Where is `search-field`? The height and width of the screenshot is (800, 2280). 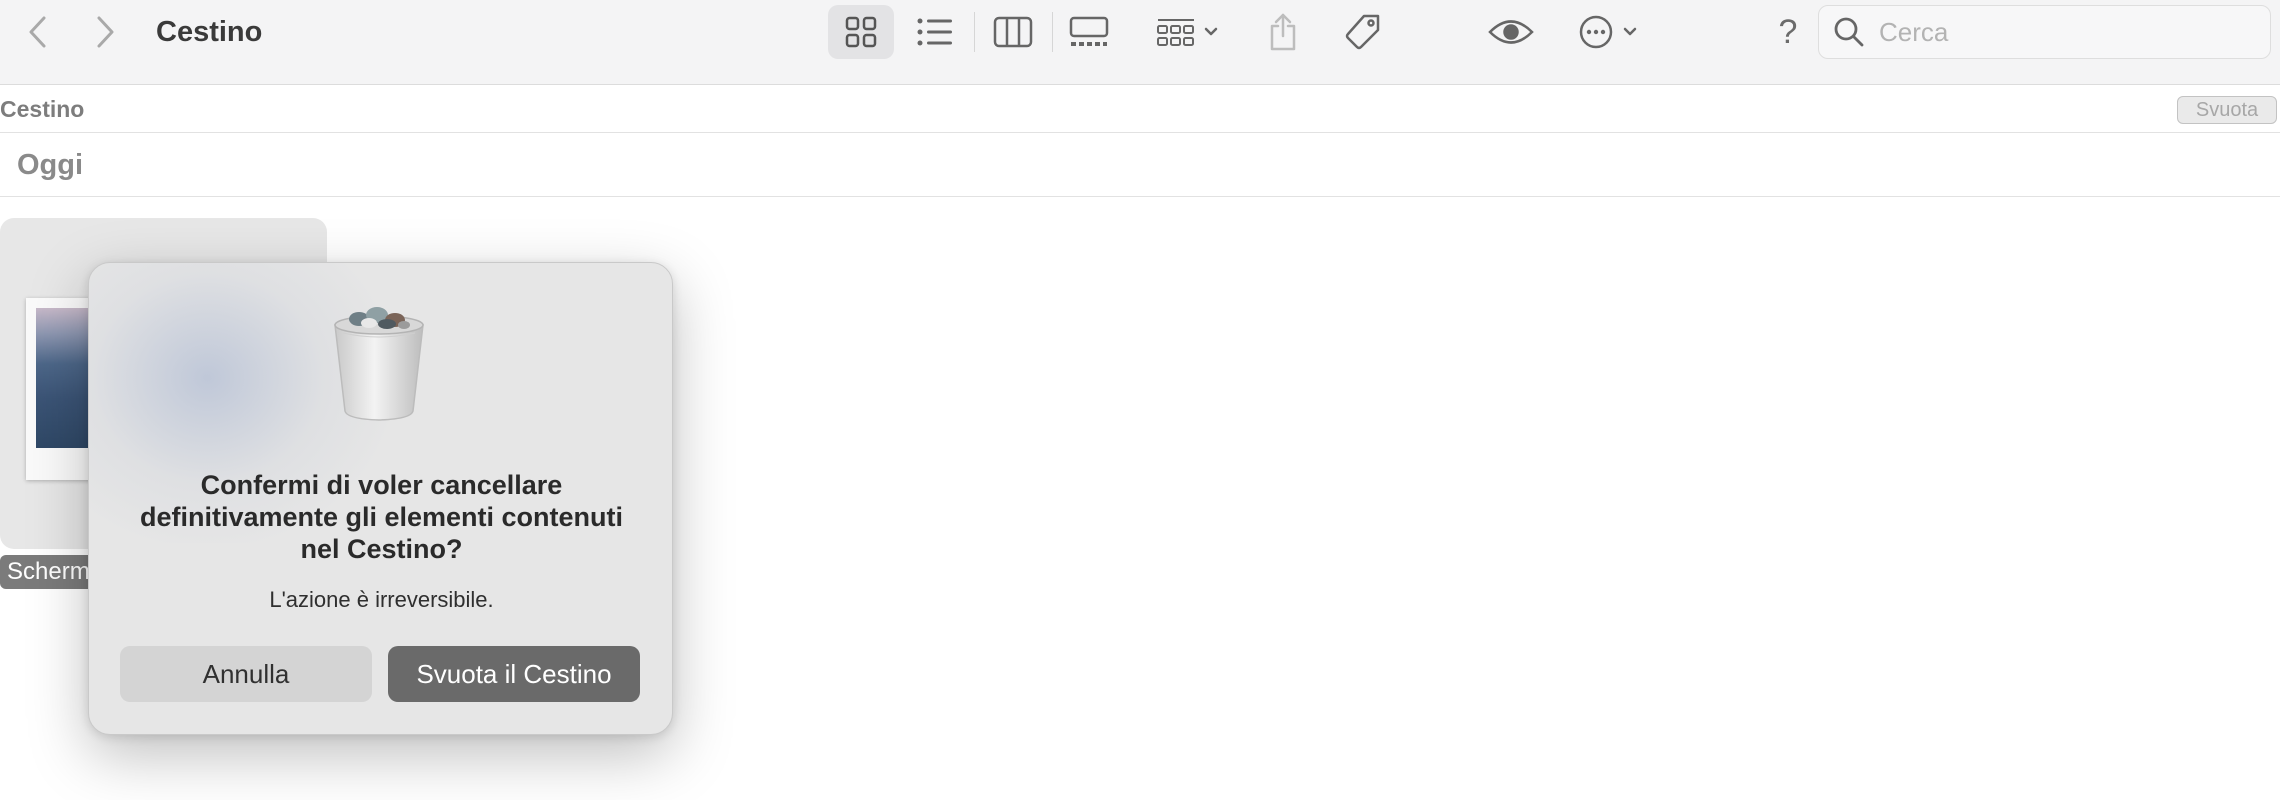 search-field is located at coordinates (2044, 32).